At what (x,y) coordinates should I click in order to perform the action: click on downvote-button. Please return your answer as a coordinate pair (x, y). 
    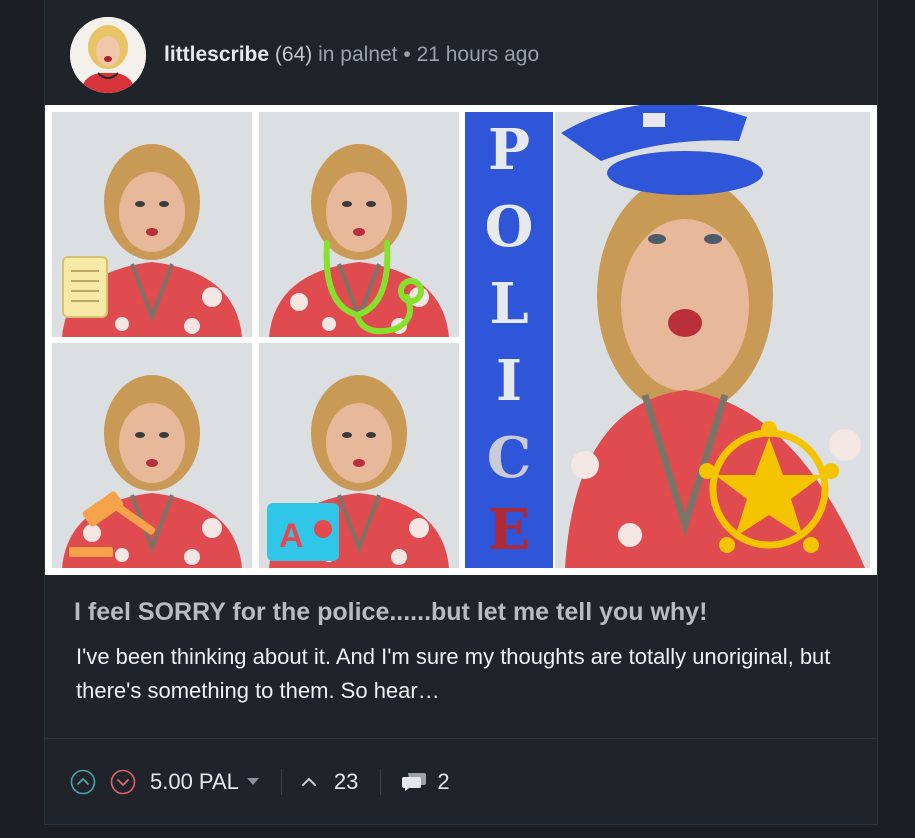
    Looking at the image, I should click on (123, 782).